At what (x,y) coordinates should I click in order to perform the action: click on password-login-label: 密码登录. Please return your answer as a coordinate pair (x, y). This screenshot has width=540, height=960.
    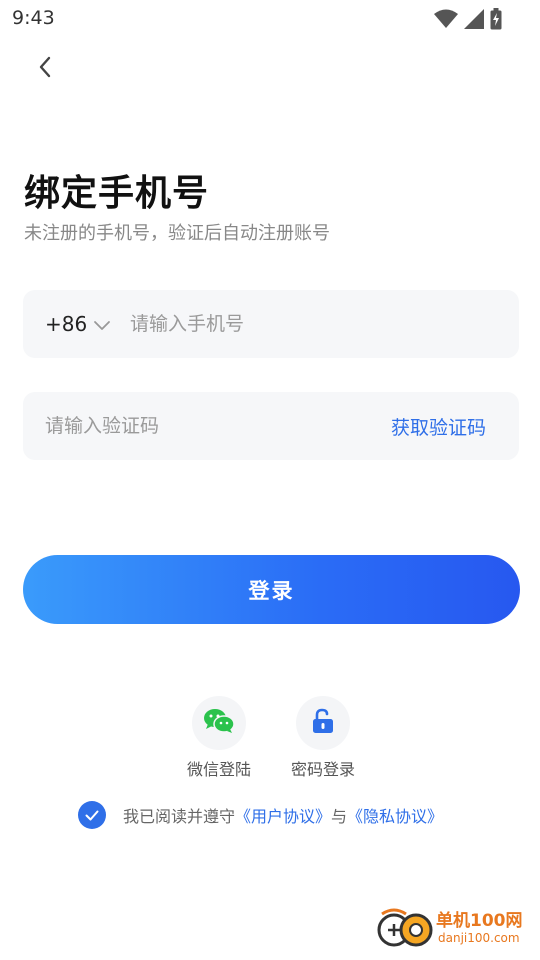
    Looking at the image, I should click on (322, 769).